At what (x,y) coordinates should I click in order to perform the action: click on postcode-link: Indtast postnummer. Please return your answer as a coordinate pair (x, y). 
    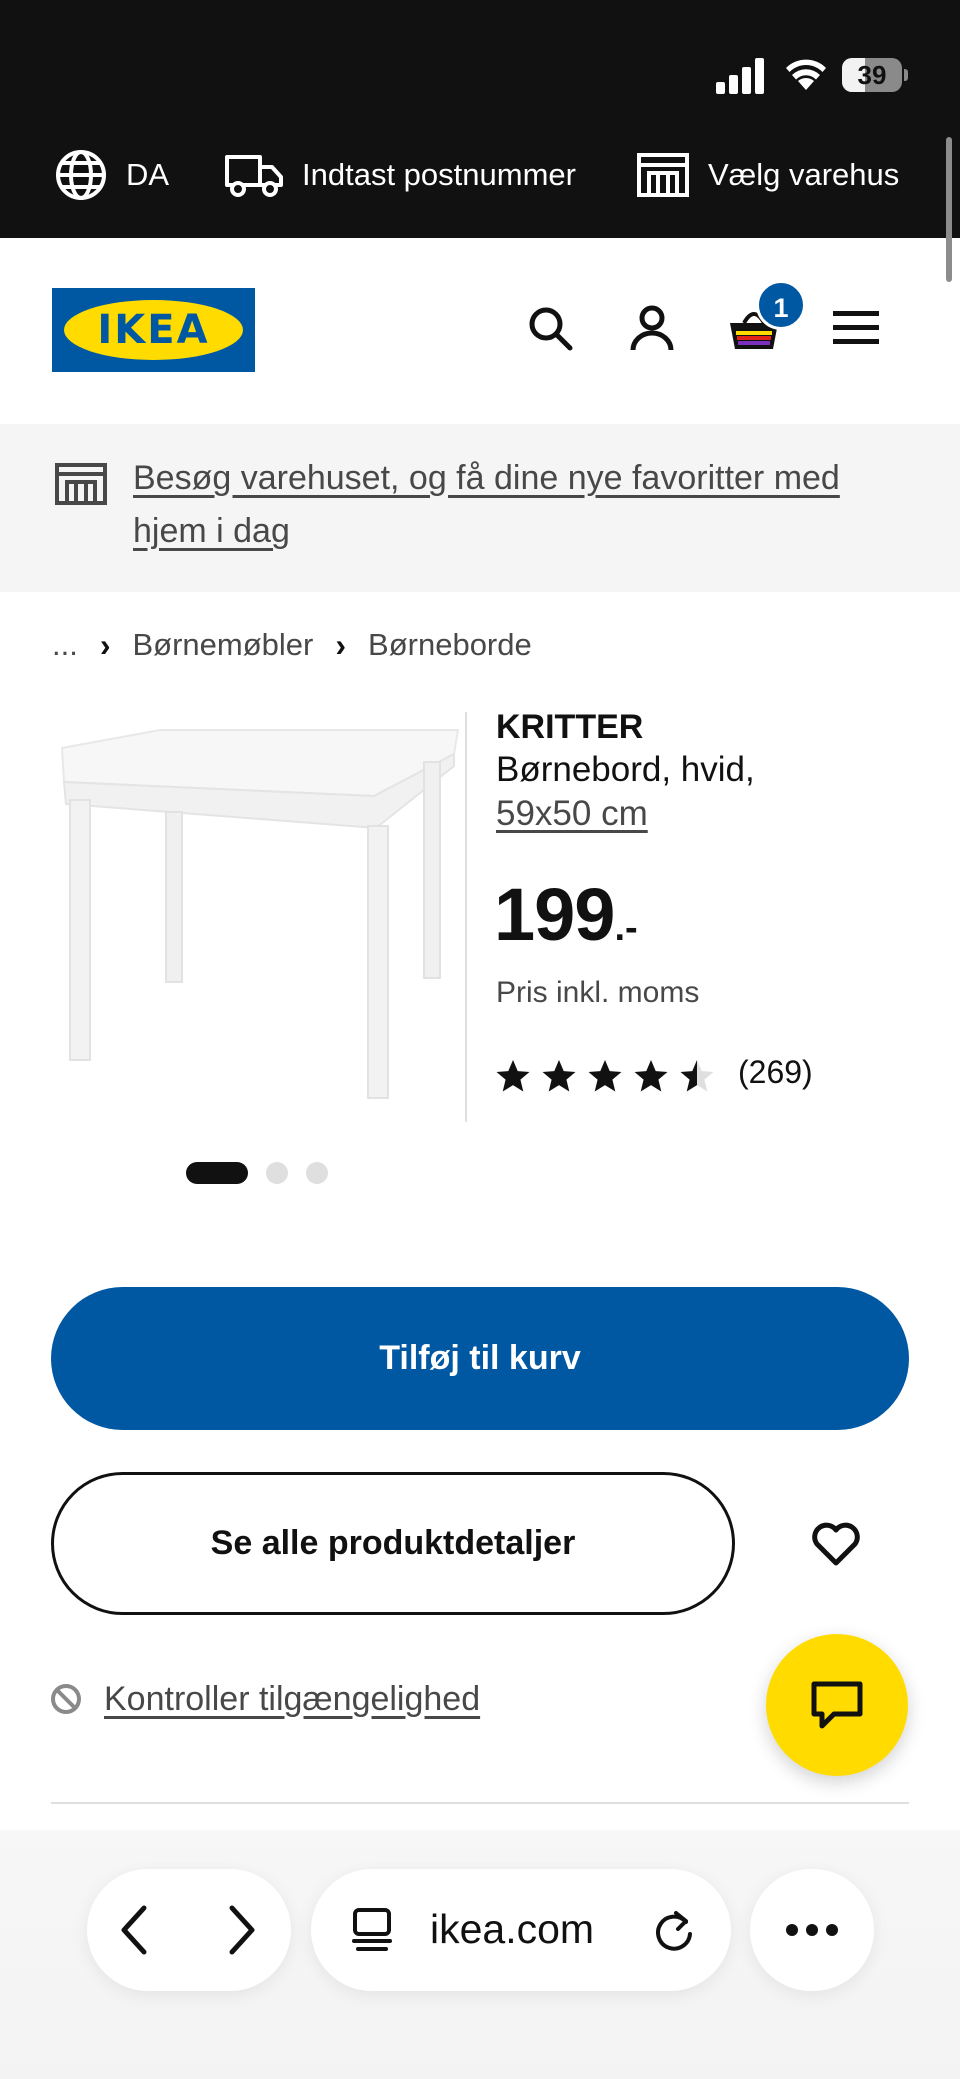
    Looking at the image, I should click on (400, 175).